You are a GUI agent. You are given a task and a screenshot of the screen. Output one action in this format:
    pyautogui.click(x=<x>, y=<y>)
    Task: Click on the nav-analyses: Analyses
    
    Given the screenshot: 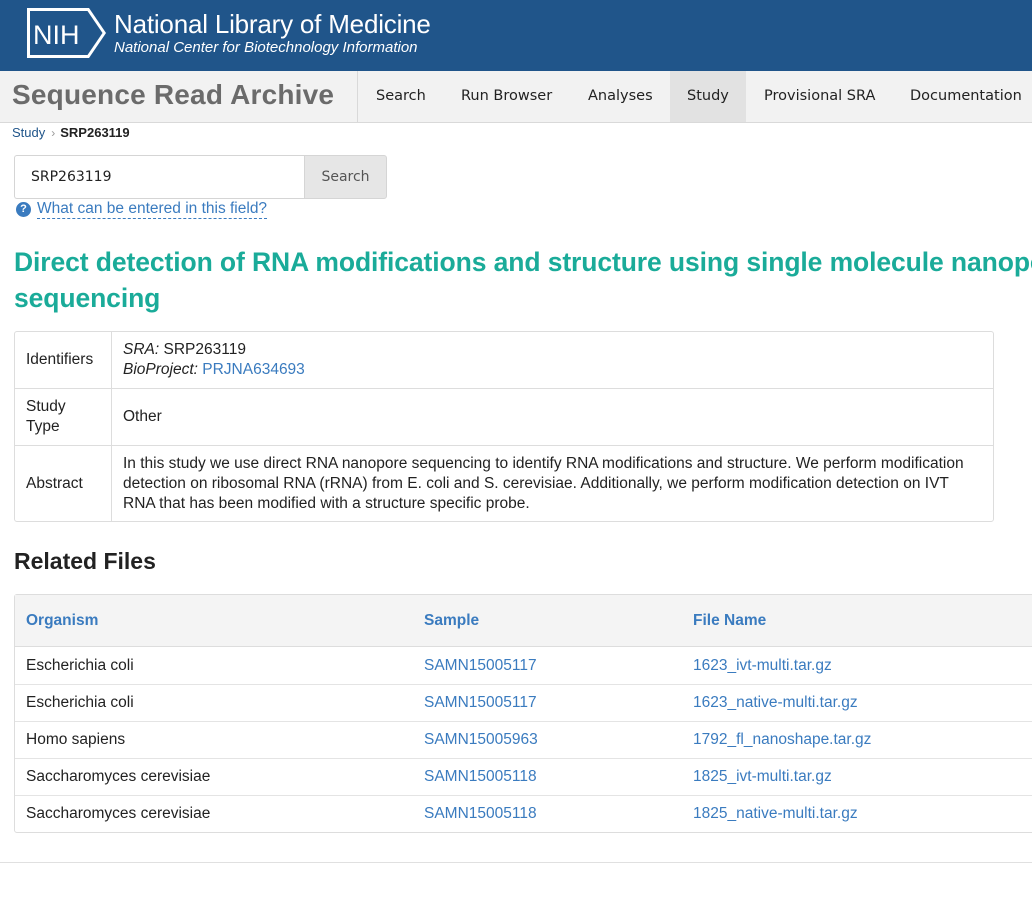 What is the action you would take?
    pyautogui.click(x=620, y=96)
    